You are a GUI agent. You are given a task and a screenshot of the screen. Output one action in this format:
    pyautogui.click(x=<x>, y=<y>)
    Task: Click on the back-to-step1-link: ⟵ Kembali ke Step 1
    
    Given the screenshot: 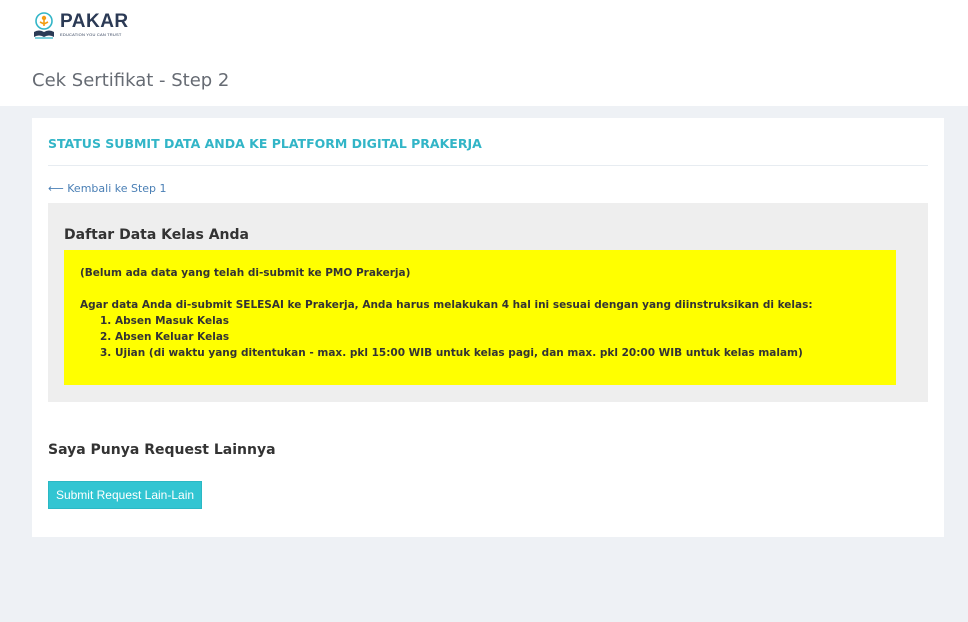 What is the action you would take?
    pyautogui.click(x=107, y=189)
    